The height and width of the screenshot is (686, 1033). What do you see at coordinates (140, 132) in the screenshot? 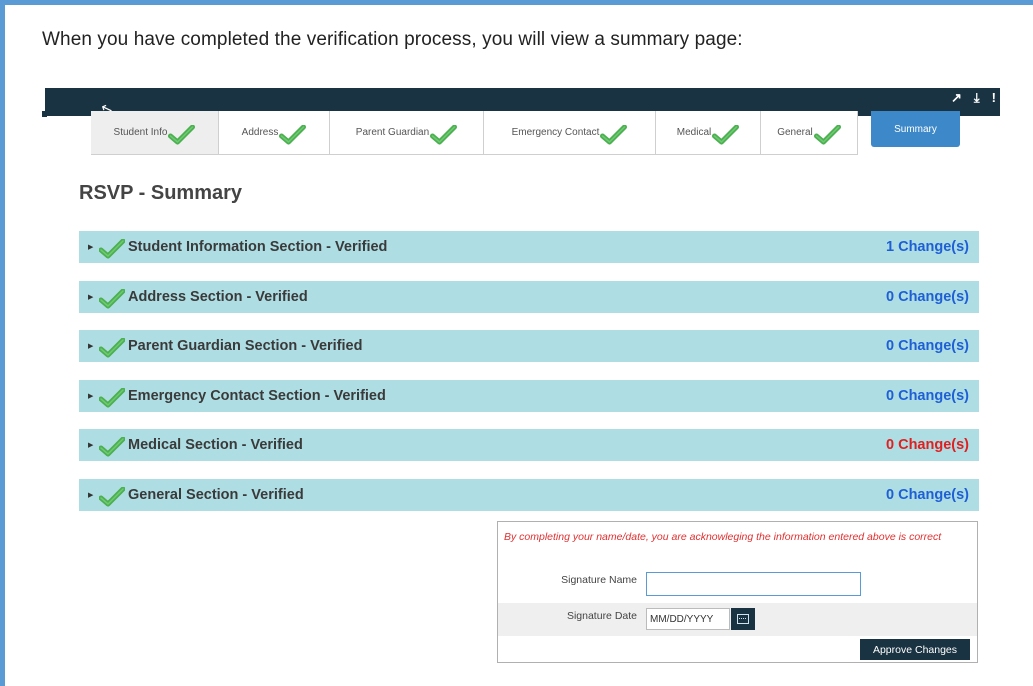
I see `tab-label: Student Info` at bounding box center [140, 132].